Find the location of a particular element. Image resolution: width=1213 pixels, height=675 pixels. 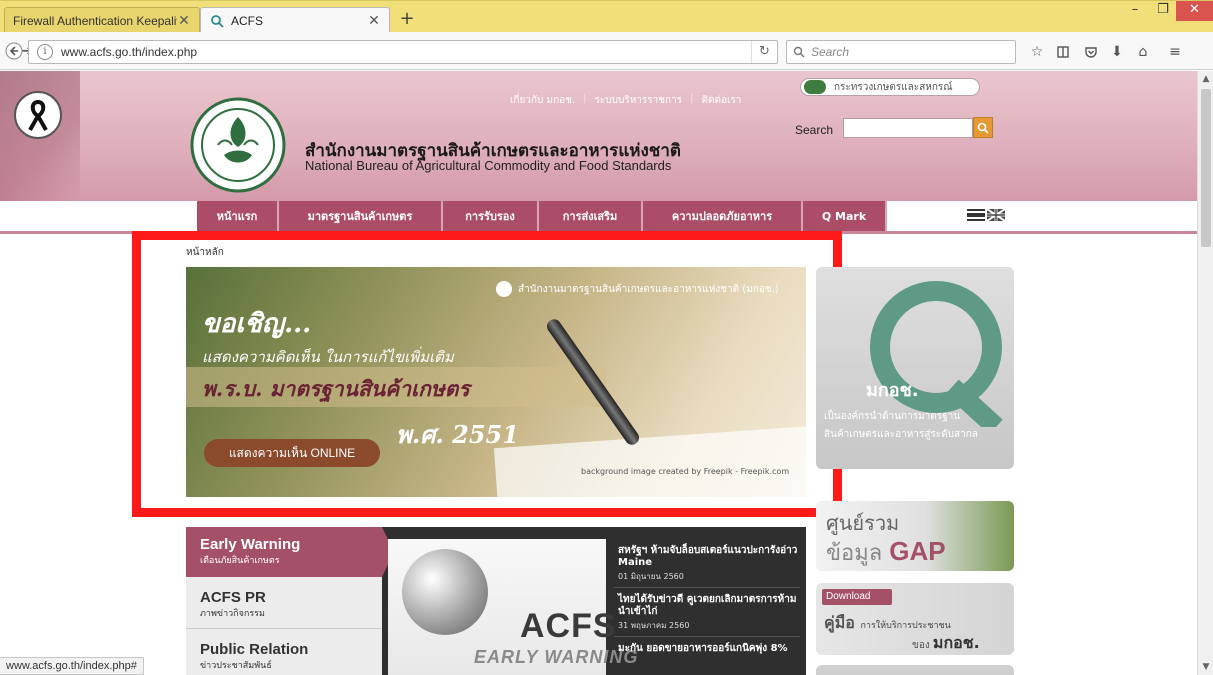

news-item: มะกัน ยอดขายอาหารออร์แกนิคพุ่ง 8% is located at coordinates (708, 649).